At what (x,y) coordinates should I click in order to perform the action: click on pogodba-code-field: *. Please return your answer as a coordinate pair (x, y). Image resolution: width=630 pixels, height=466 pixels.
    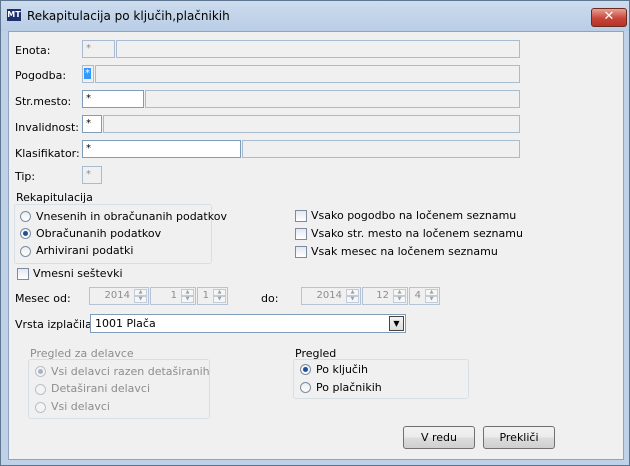
    Looking at the image, I should click on (88, 74).